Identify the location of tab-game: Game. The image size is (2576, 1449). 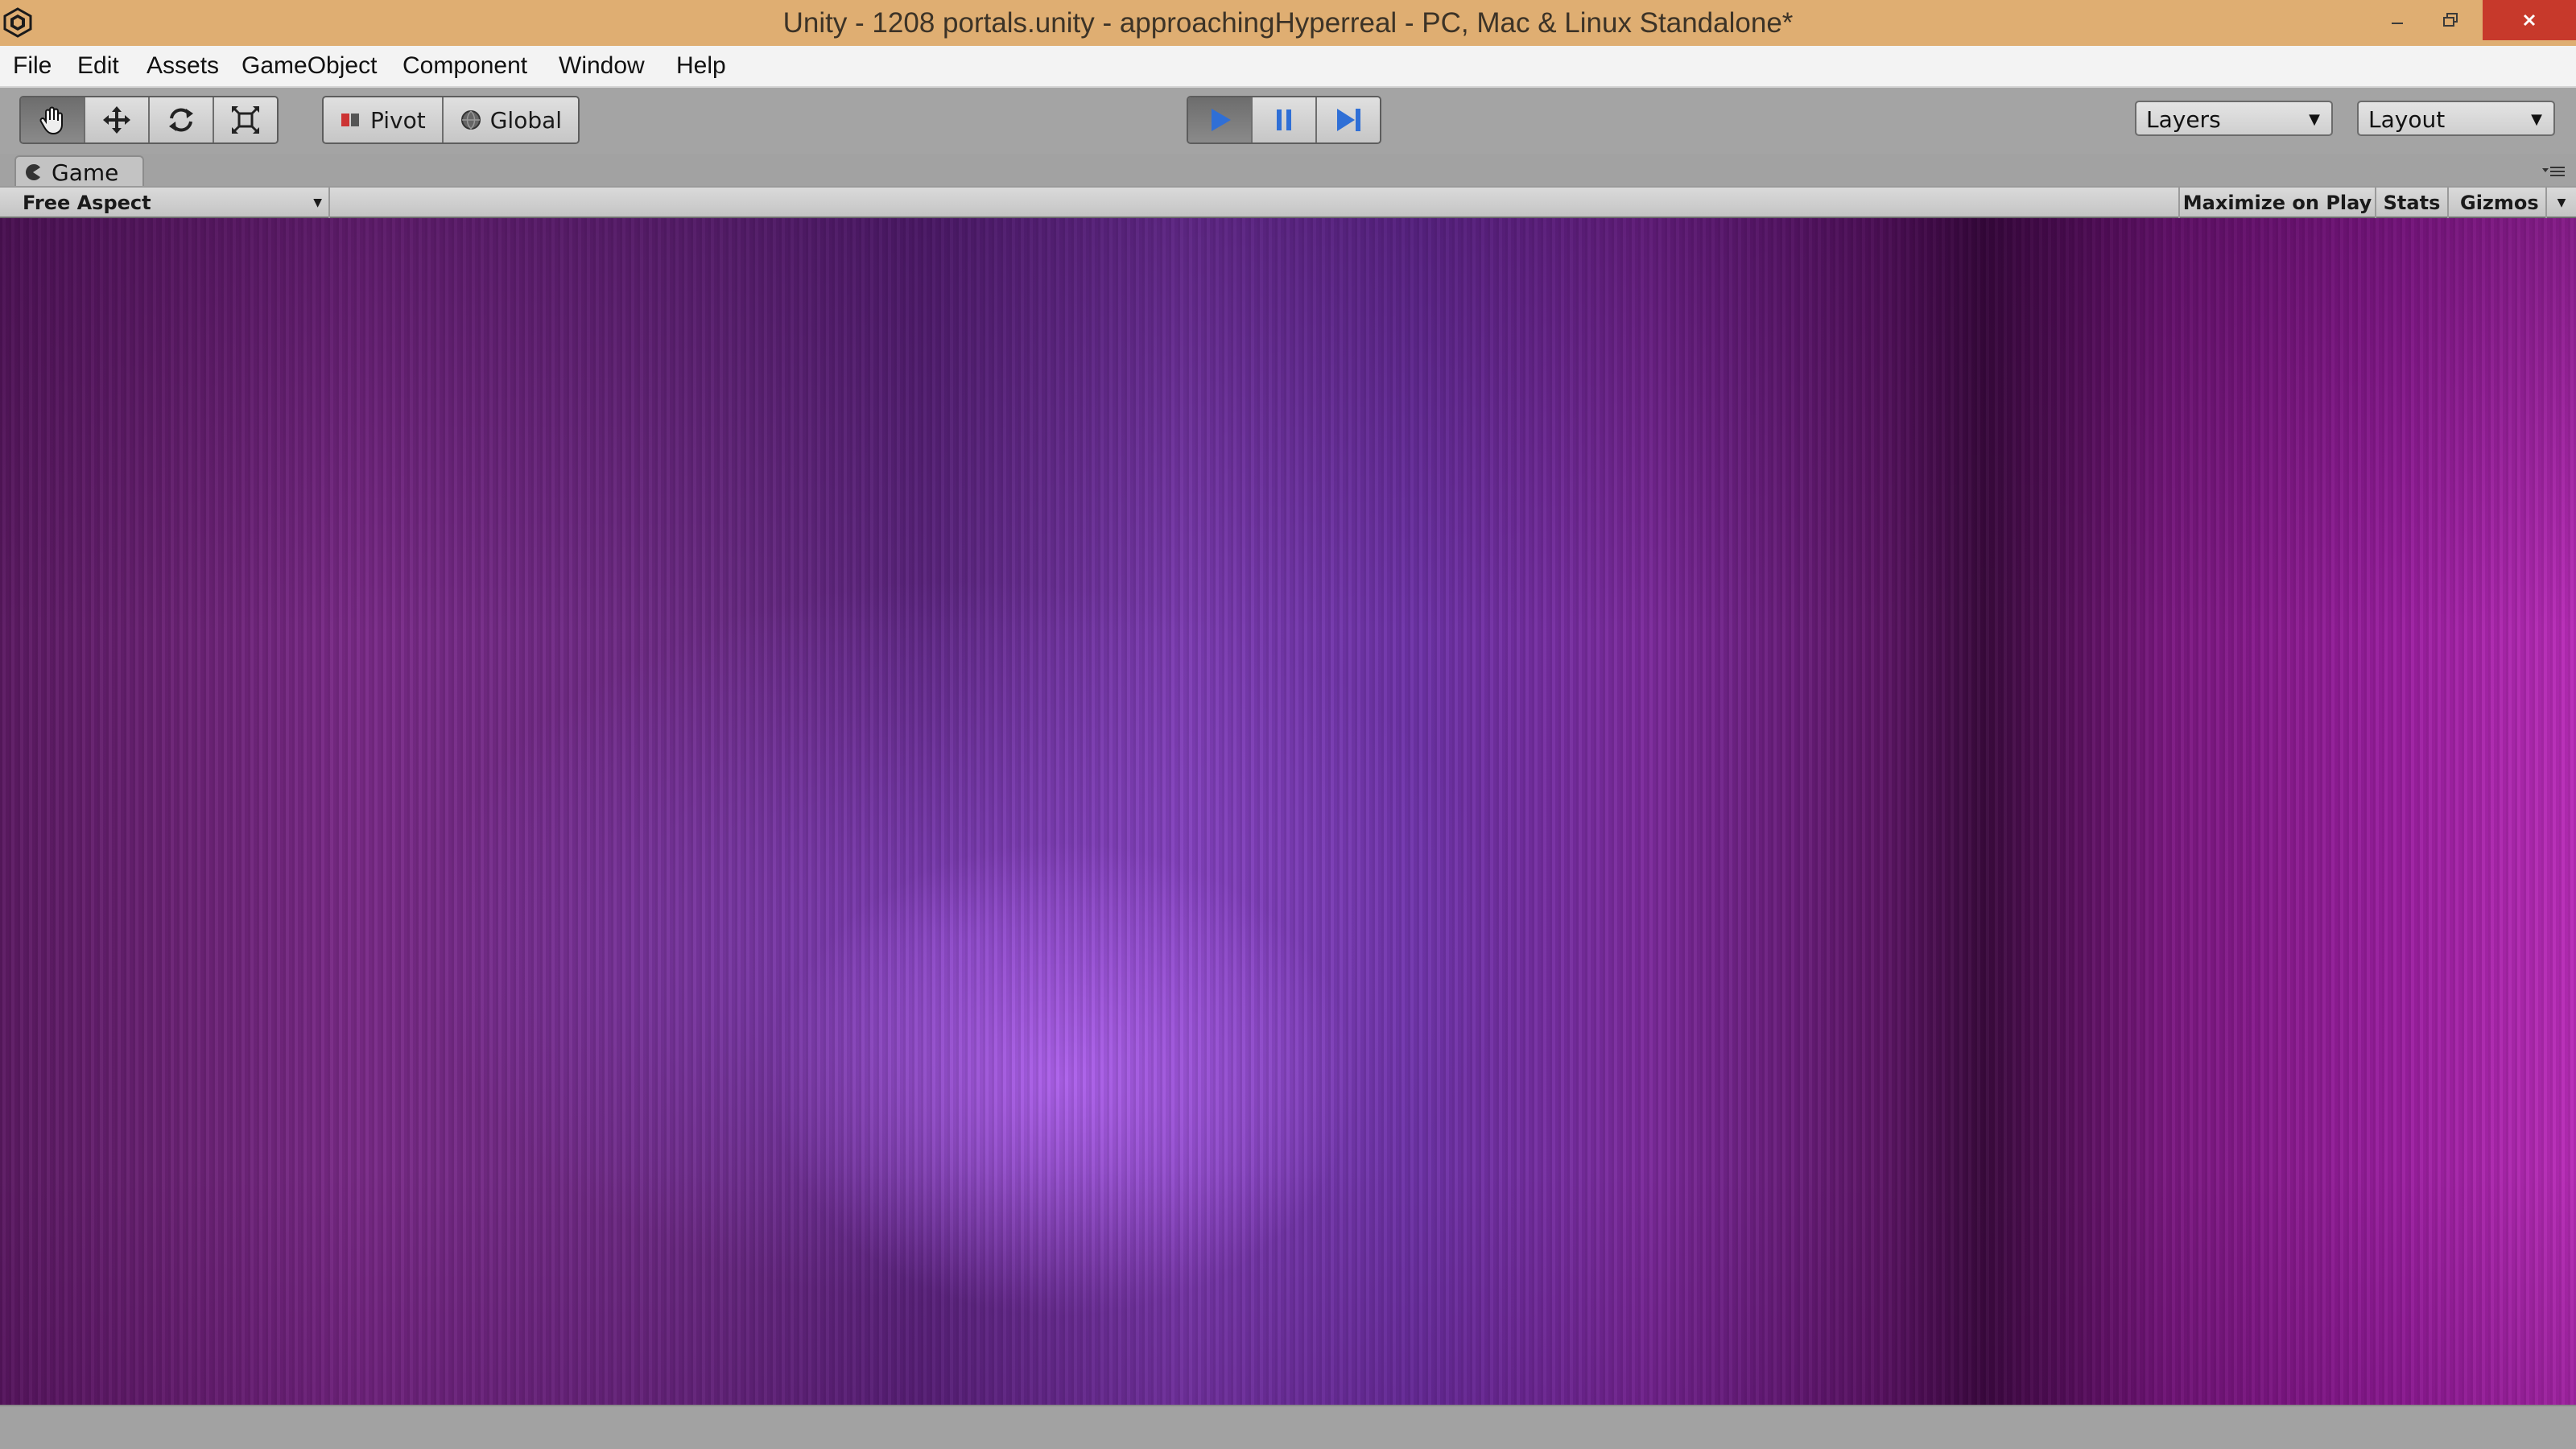
(79, 171).